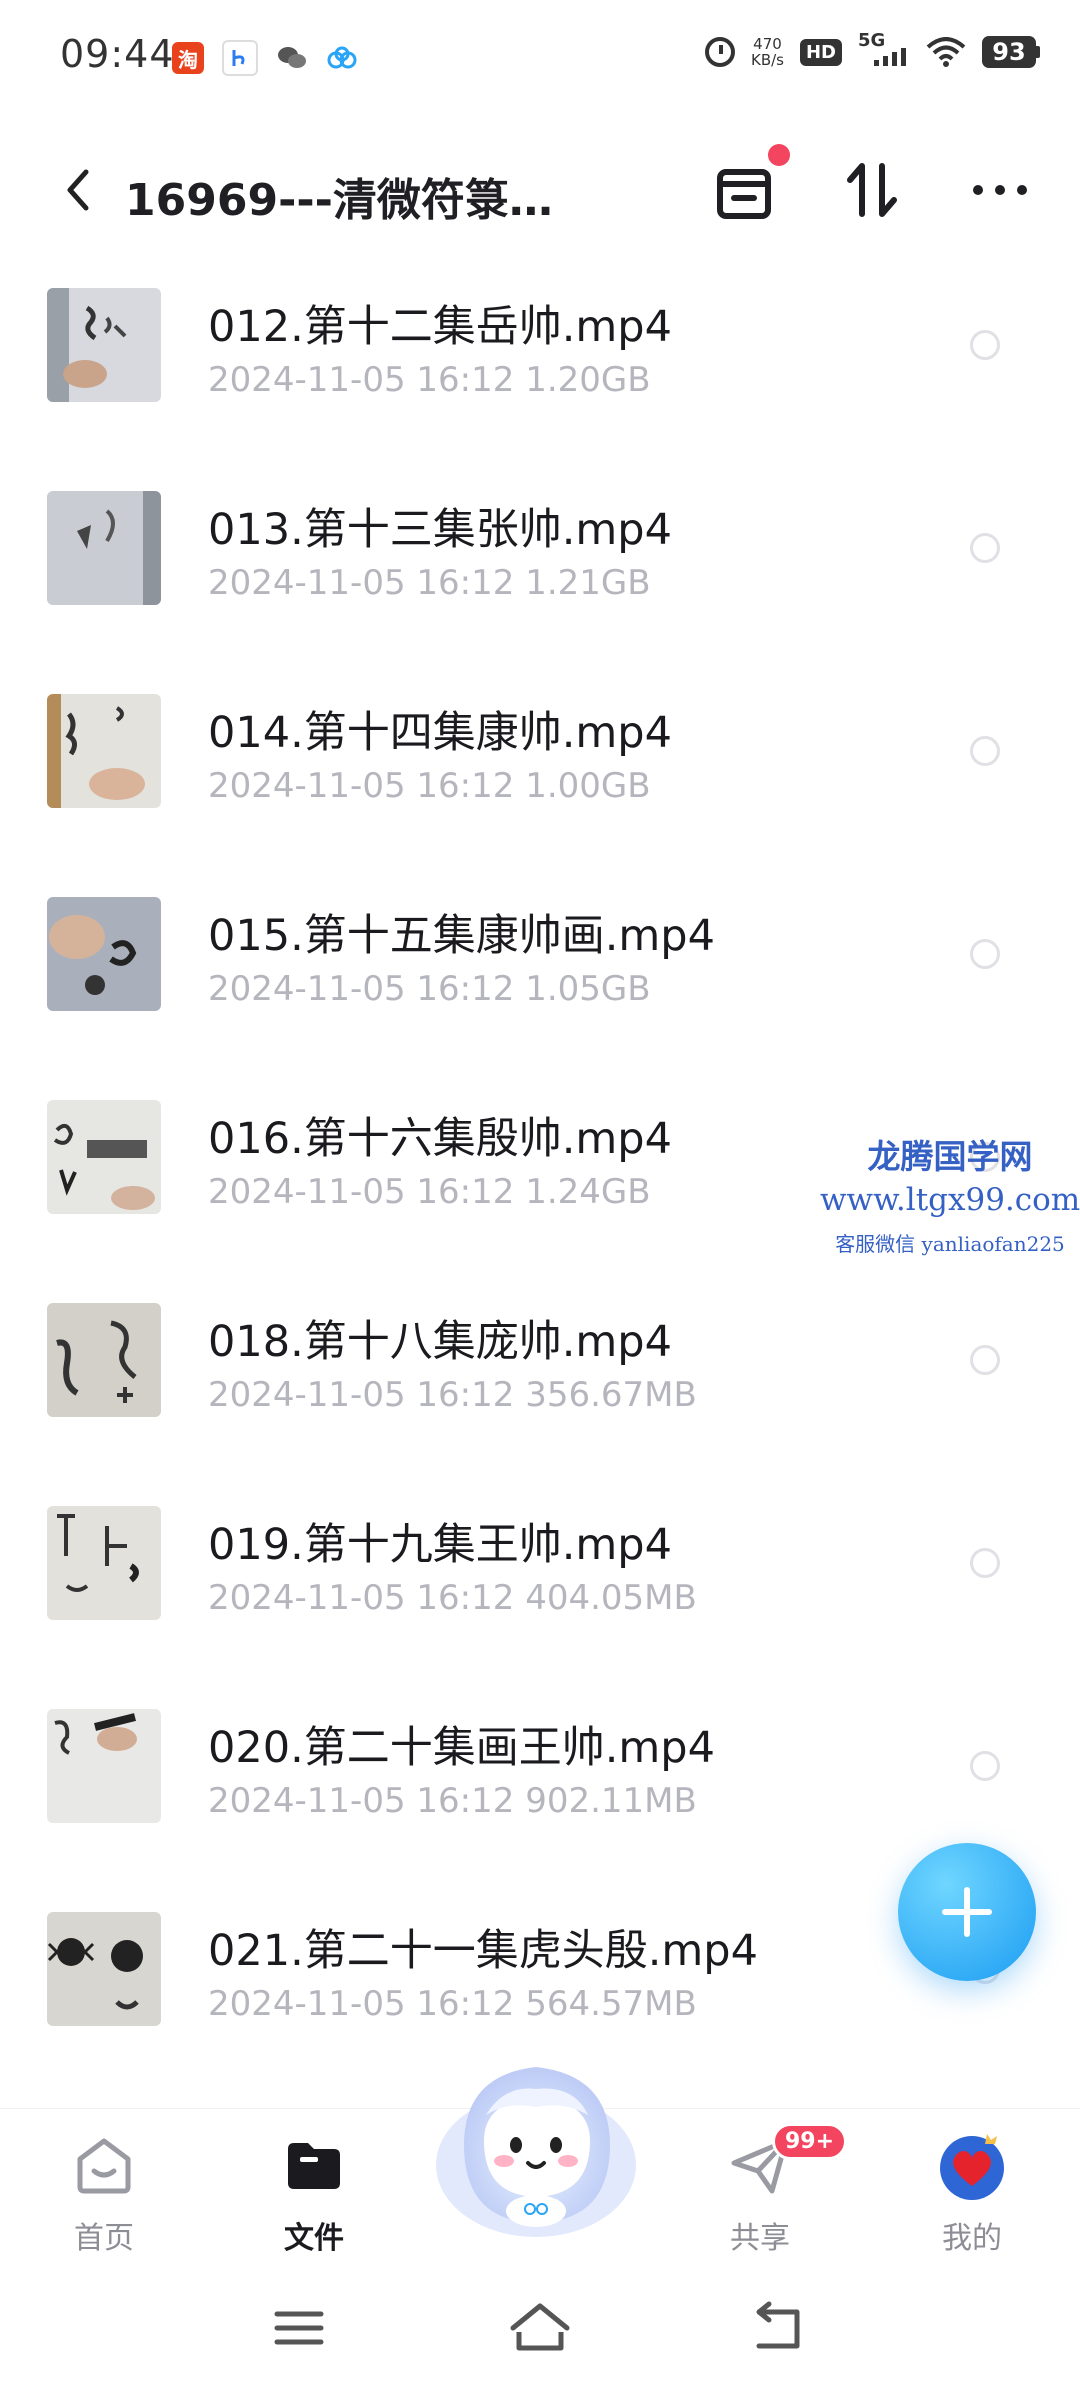  I want to click on nav-item-profile: 我的, so click(972, 2190).